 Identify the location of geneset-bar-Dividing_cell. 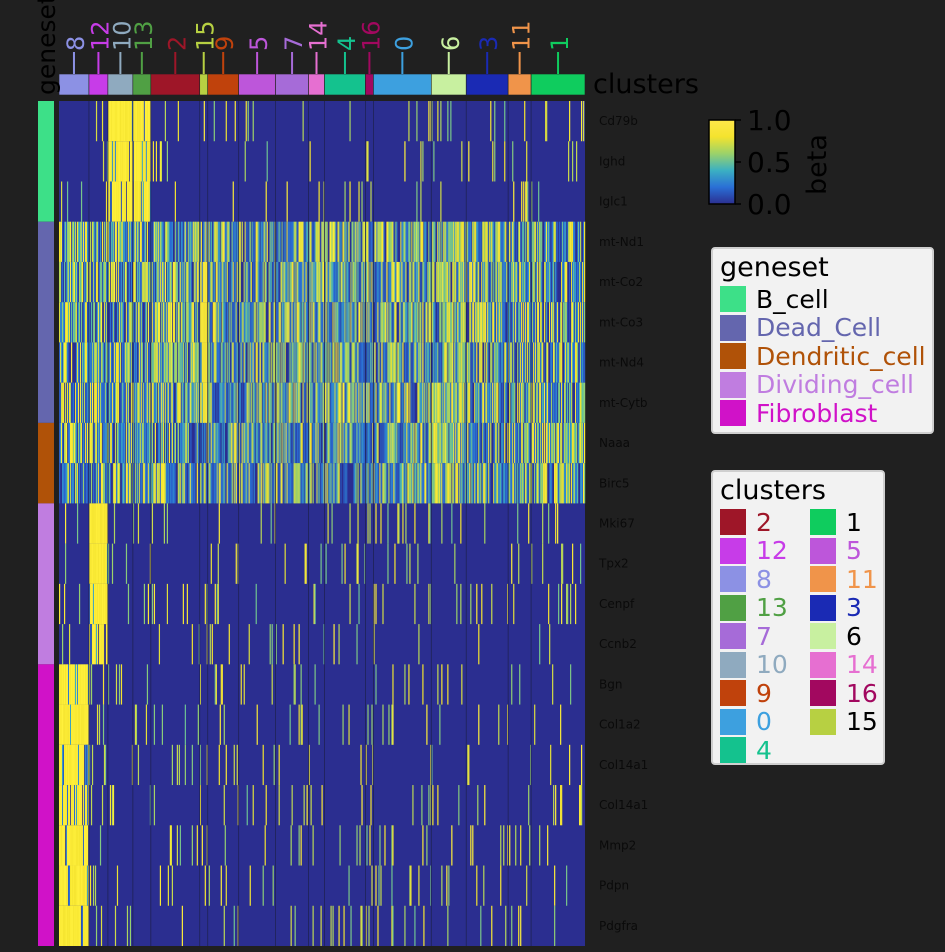
(46, 584).